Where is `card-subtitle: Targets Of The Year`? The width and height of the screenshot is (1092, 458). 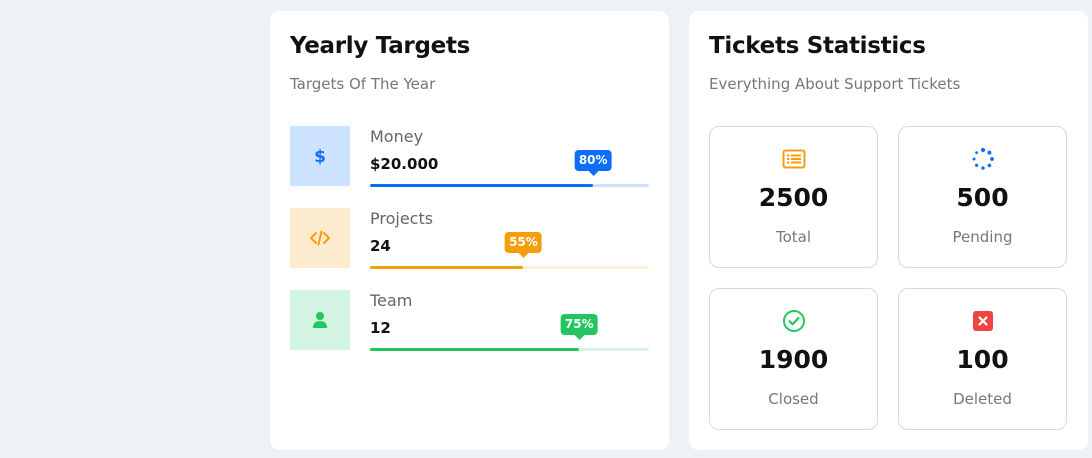 card-subtitle: Targets Of The Year is located at coordinates (363, 84).